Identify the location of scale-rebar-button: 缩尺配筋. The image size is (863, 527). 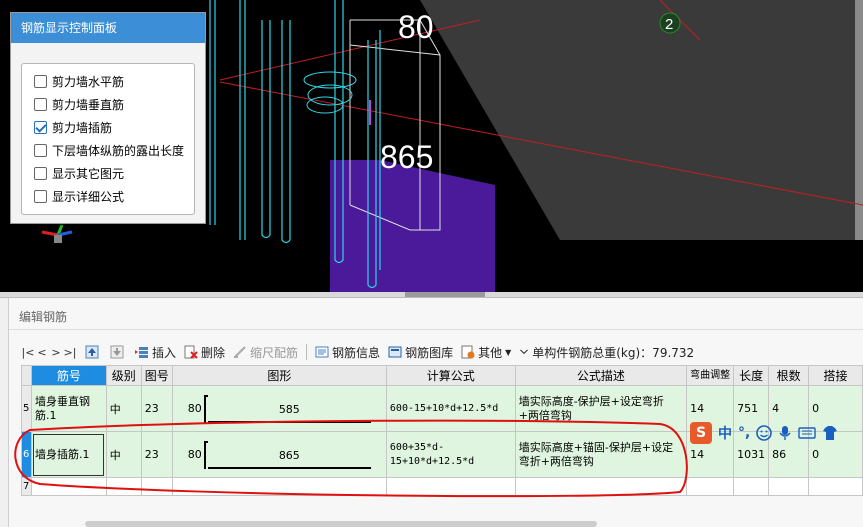
(265, 352).